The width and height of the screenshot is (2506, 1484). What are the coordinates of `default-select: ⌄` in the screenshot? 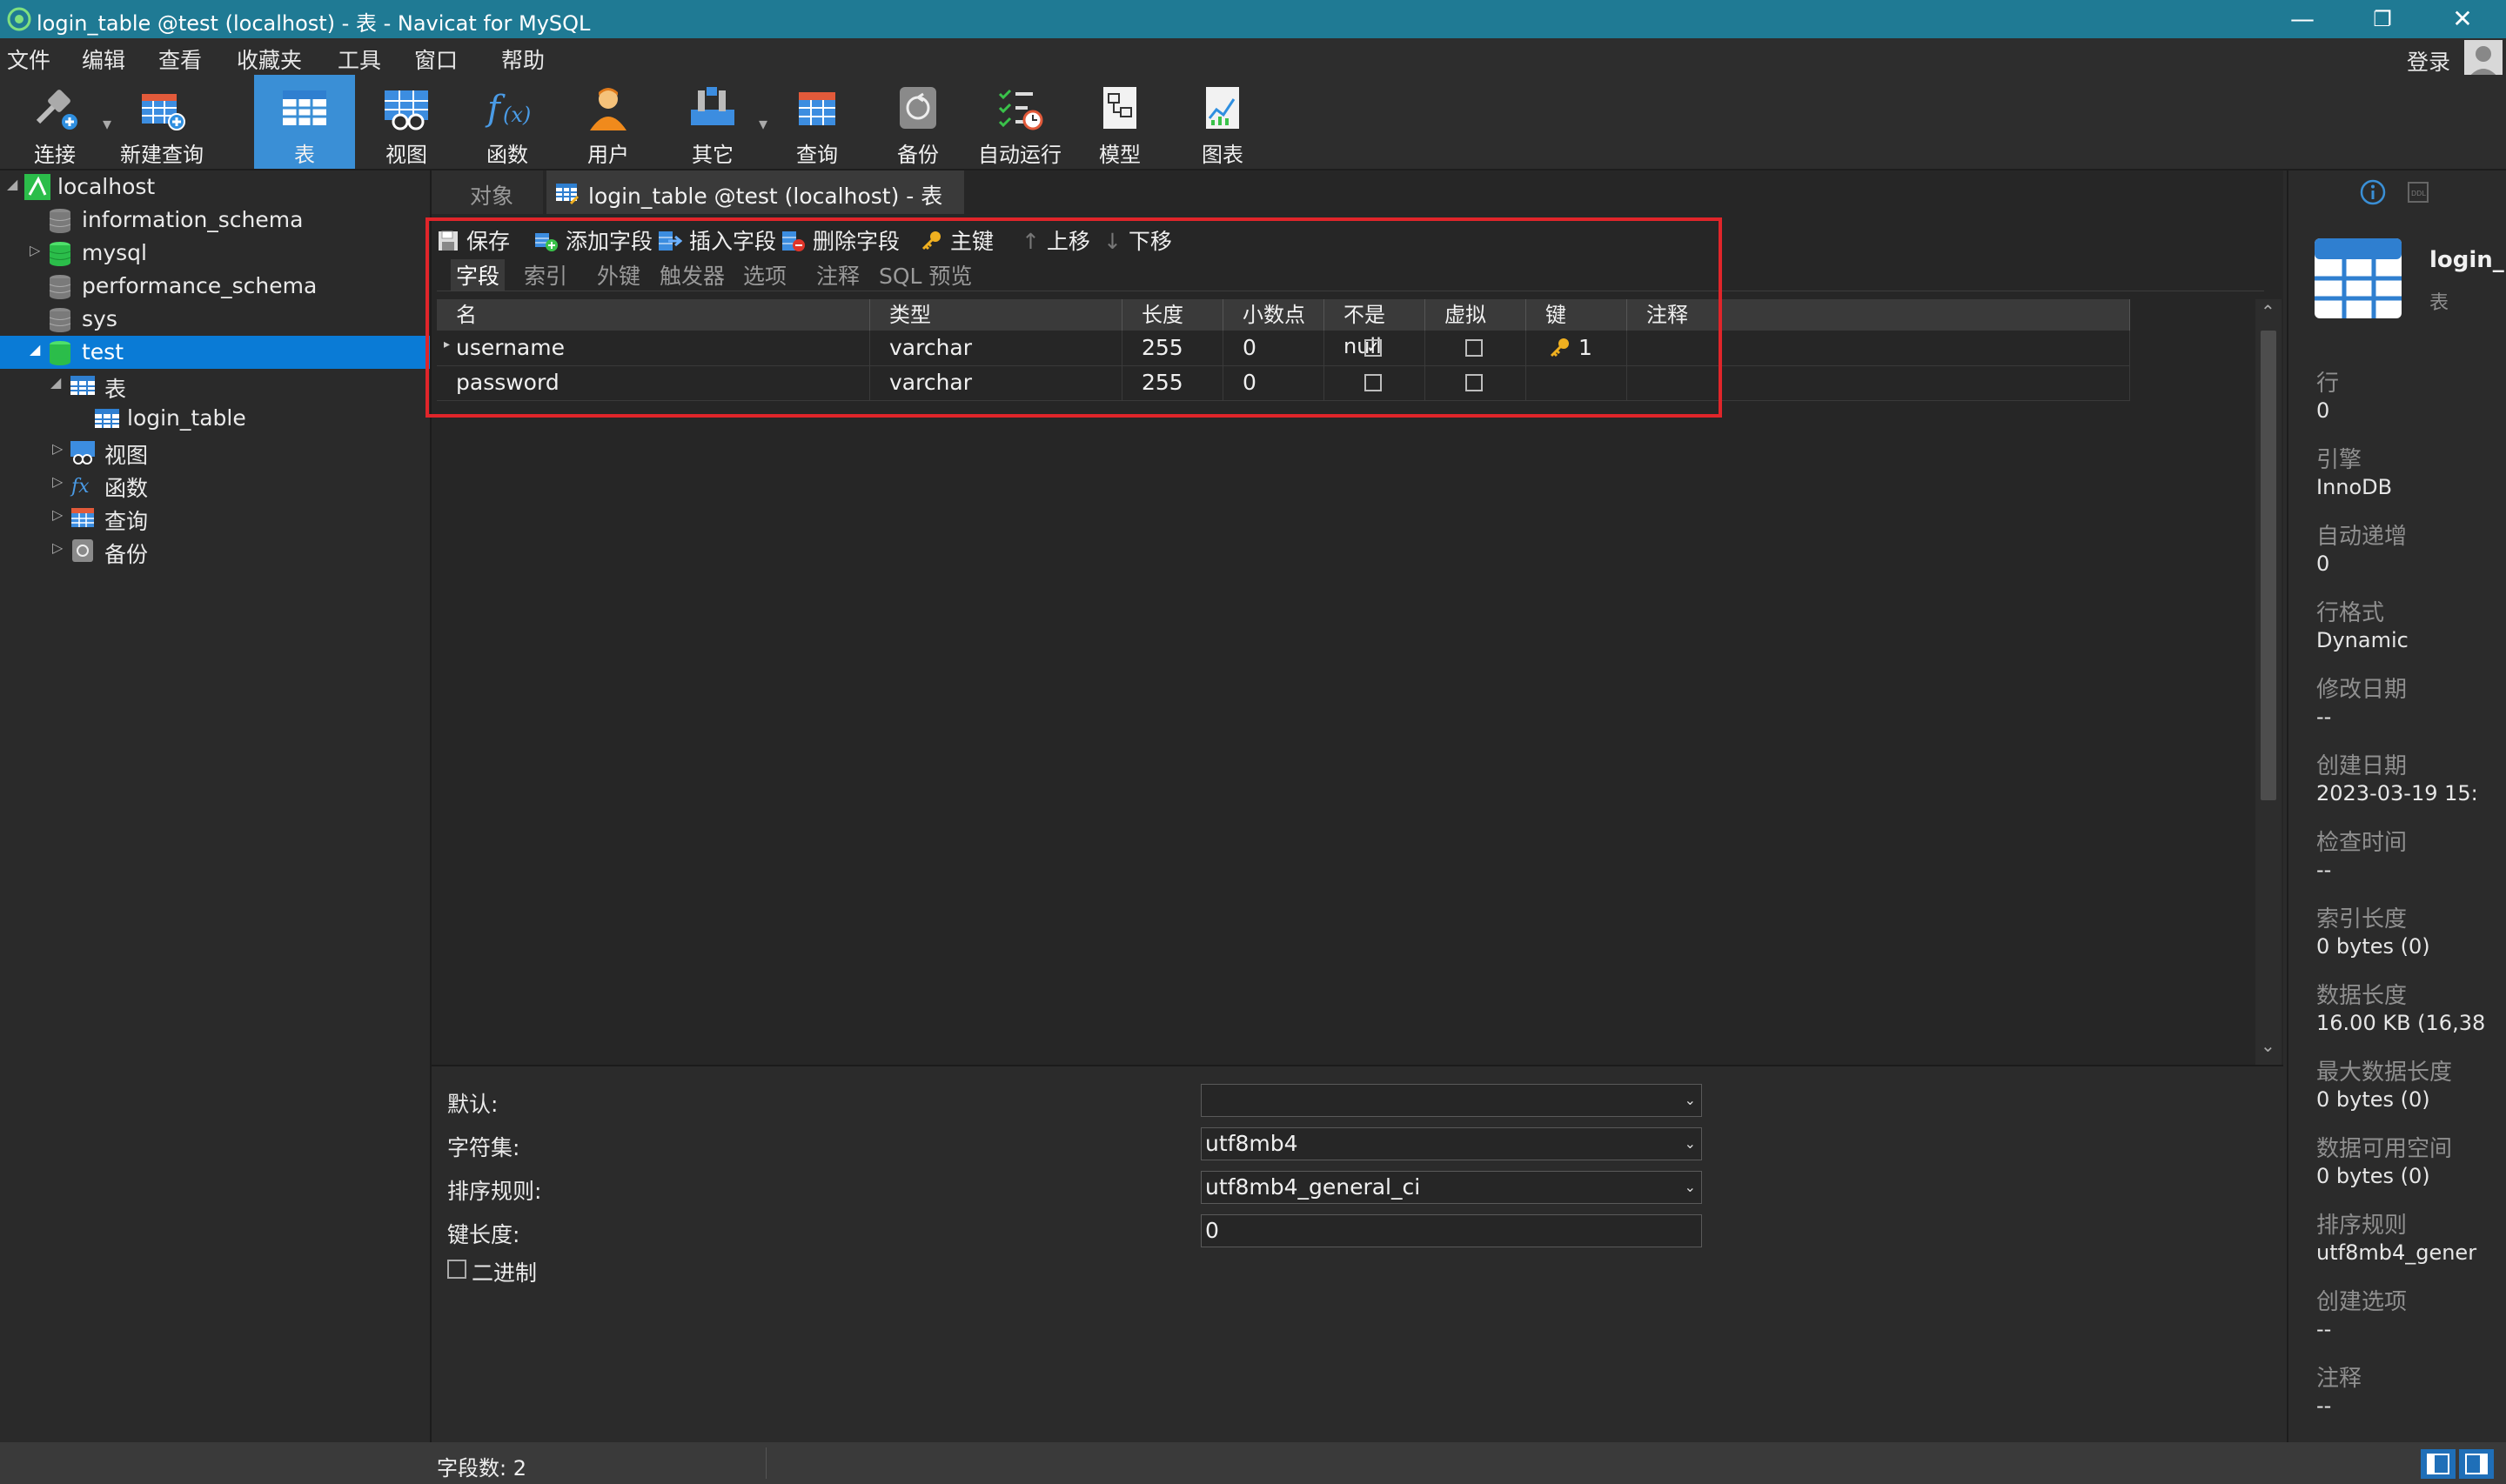 It's located at (1451, 1100).